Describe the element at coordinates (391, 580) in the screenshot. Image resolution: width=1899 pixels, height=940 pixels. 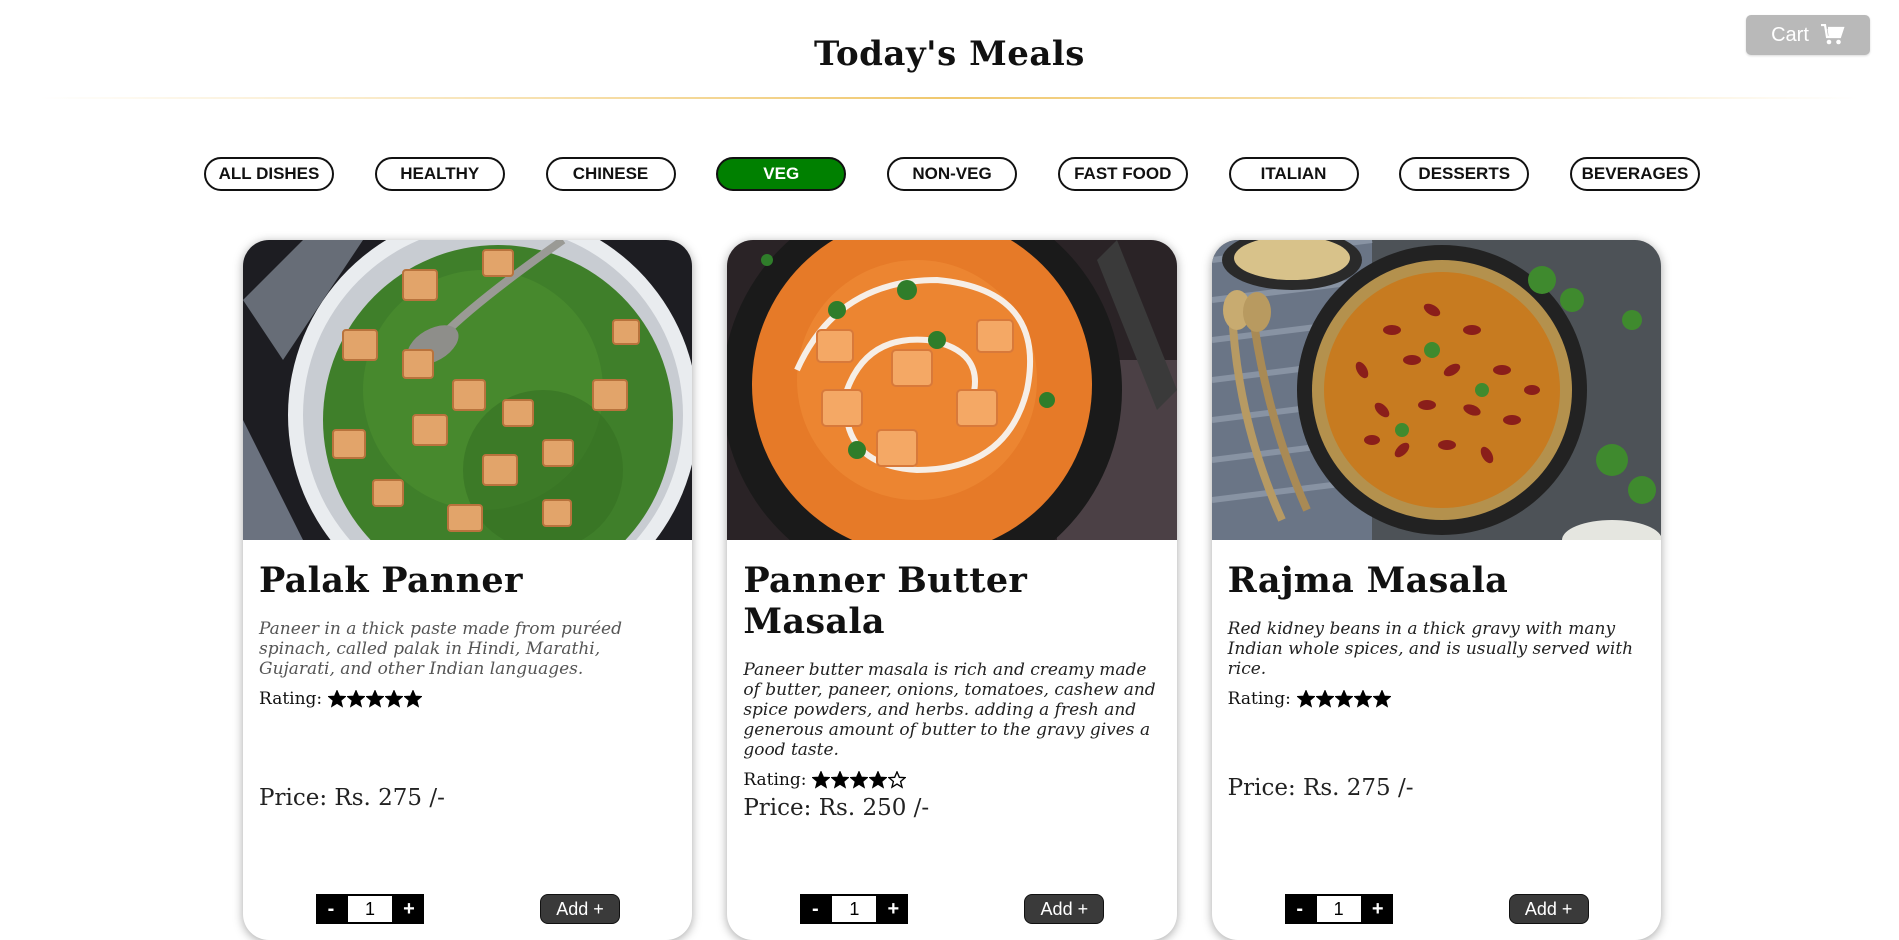
I see `dish-name: Palak Panner` at that location.